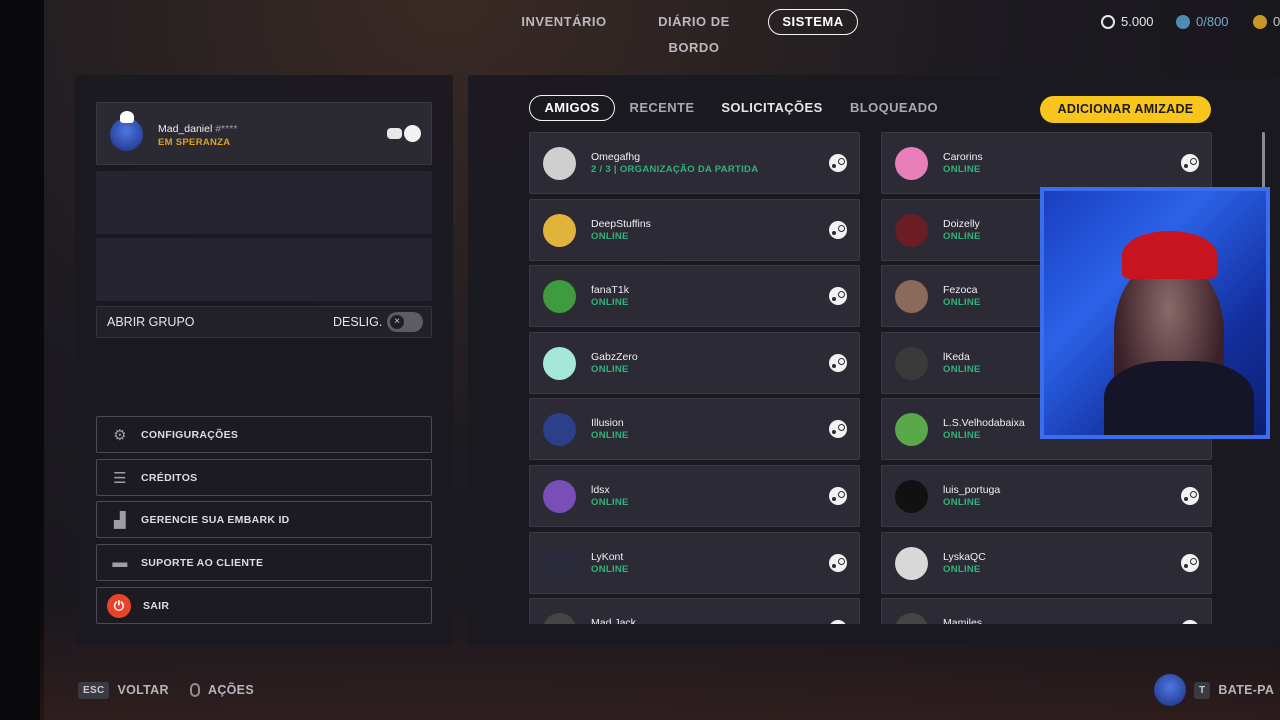  What do you see at coordinates (1046, 496) in the screenshot?
I see `friend-card: luis_portuga ONLINE` at bounding box center [1046, 496].